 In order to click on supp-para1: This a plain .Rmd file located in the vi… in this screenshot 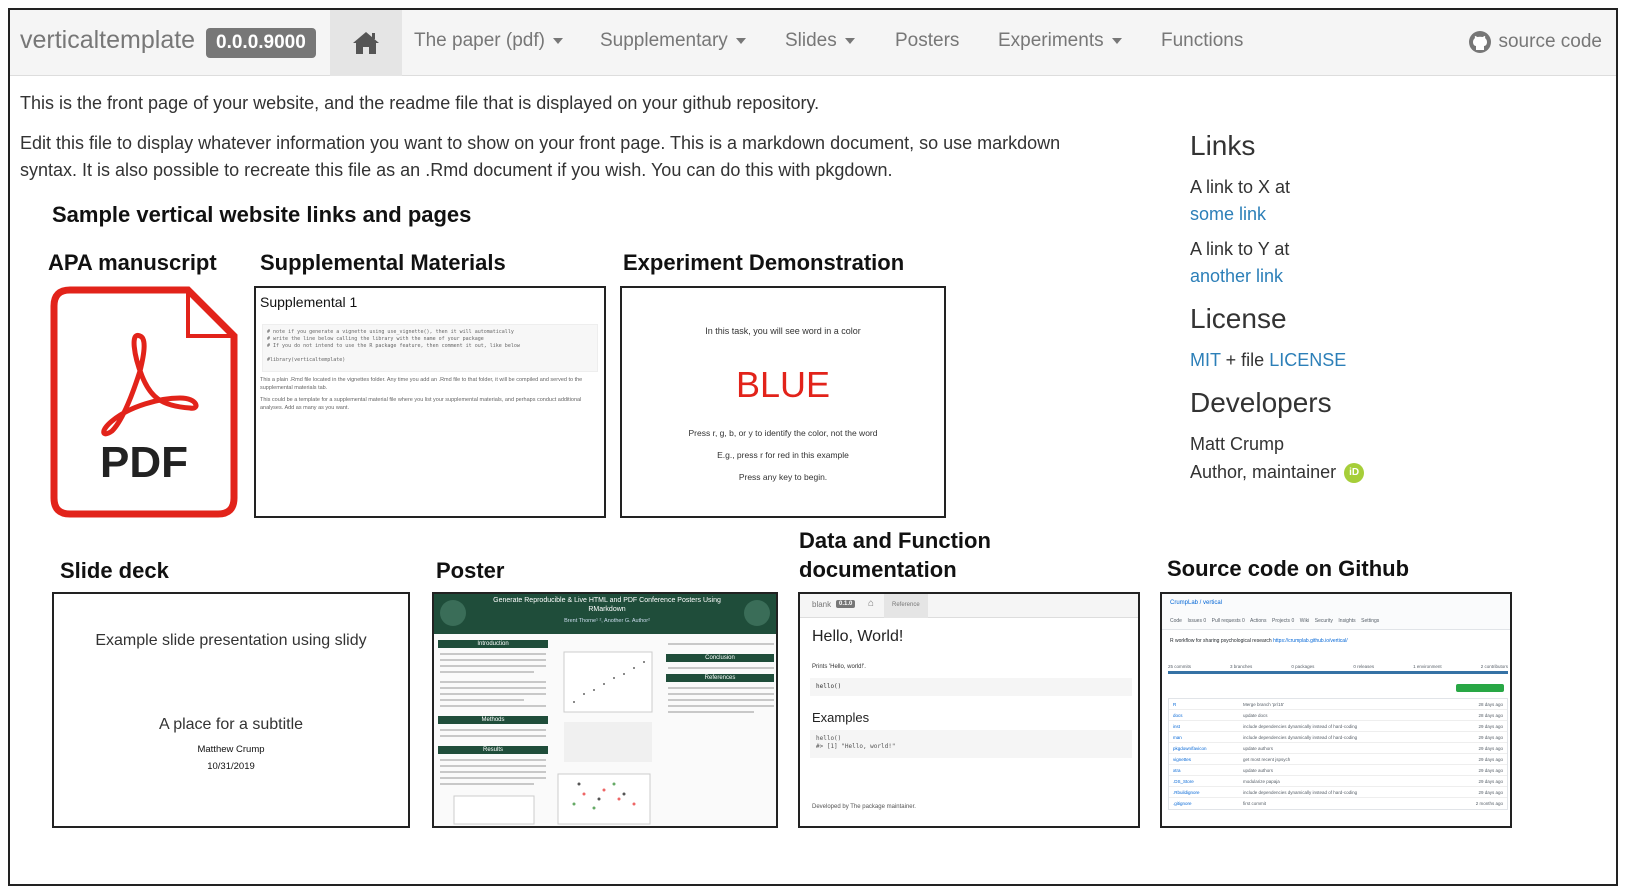, I will do `click(421, 384)`.